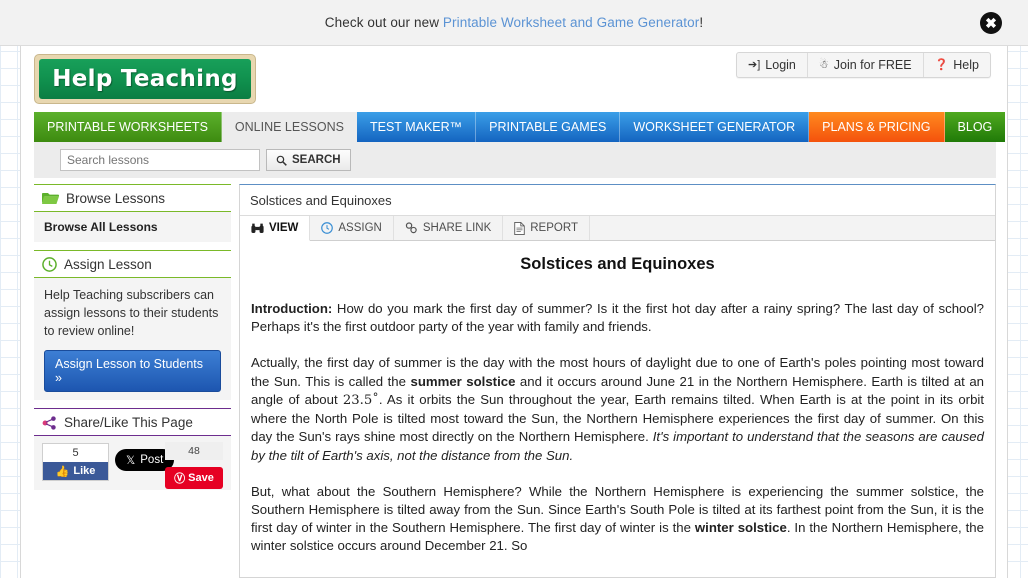 This screenshot has width=1028, height=578. I want to click on promo-prefix: Check out our new, so click(383, 22).